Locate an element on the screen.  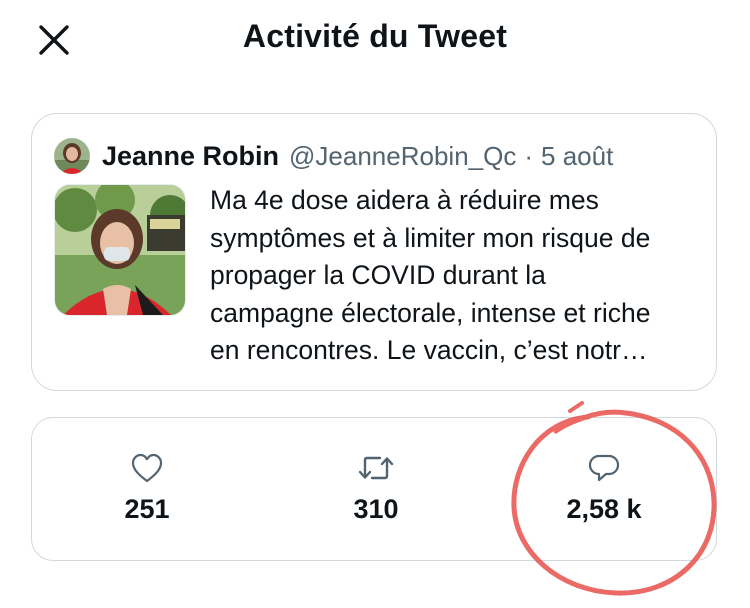
tweet-photo is located at coordinates (120, 250).